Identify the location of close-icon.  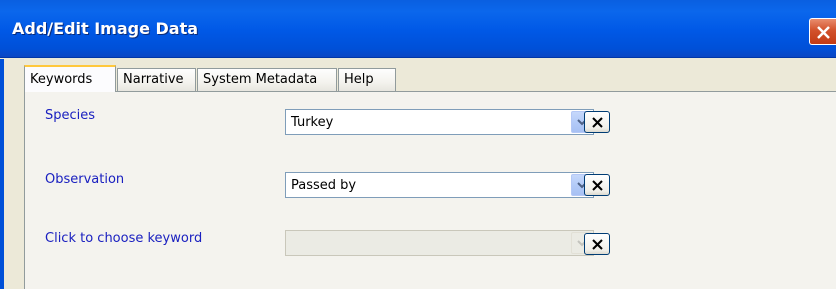
(823, 32).